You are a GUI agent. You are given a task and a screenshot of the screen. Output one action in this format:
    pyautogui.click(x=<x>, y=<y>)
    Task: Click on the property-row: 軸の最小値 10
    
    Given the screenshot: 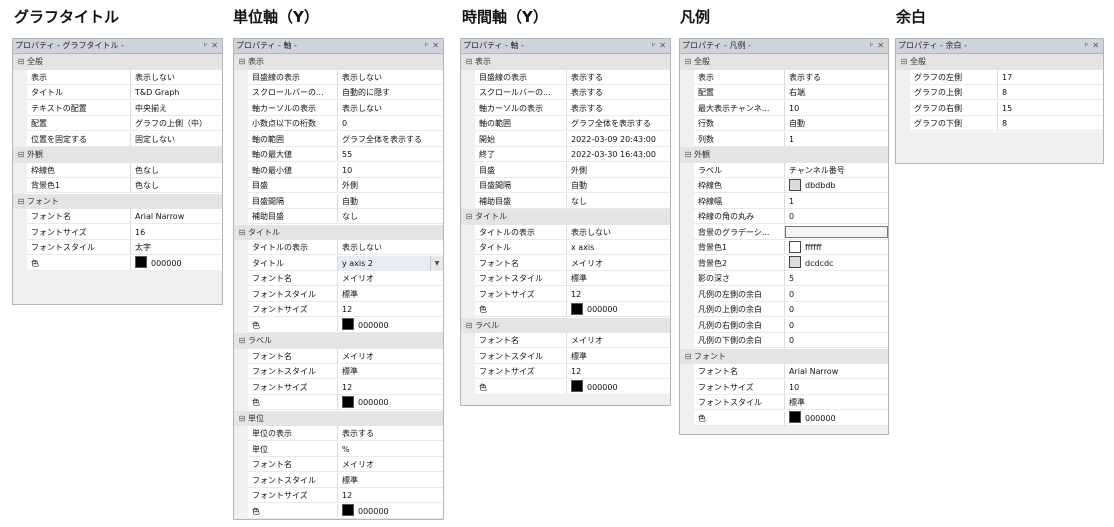 What is the action you would take?
    pyautogui.click(x=338, y=170)
    